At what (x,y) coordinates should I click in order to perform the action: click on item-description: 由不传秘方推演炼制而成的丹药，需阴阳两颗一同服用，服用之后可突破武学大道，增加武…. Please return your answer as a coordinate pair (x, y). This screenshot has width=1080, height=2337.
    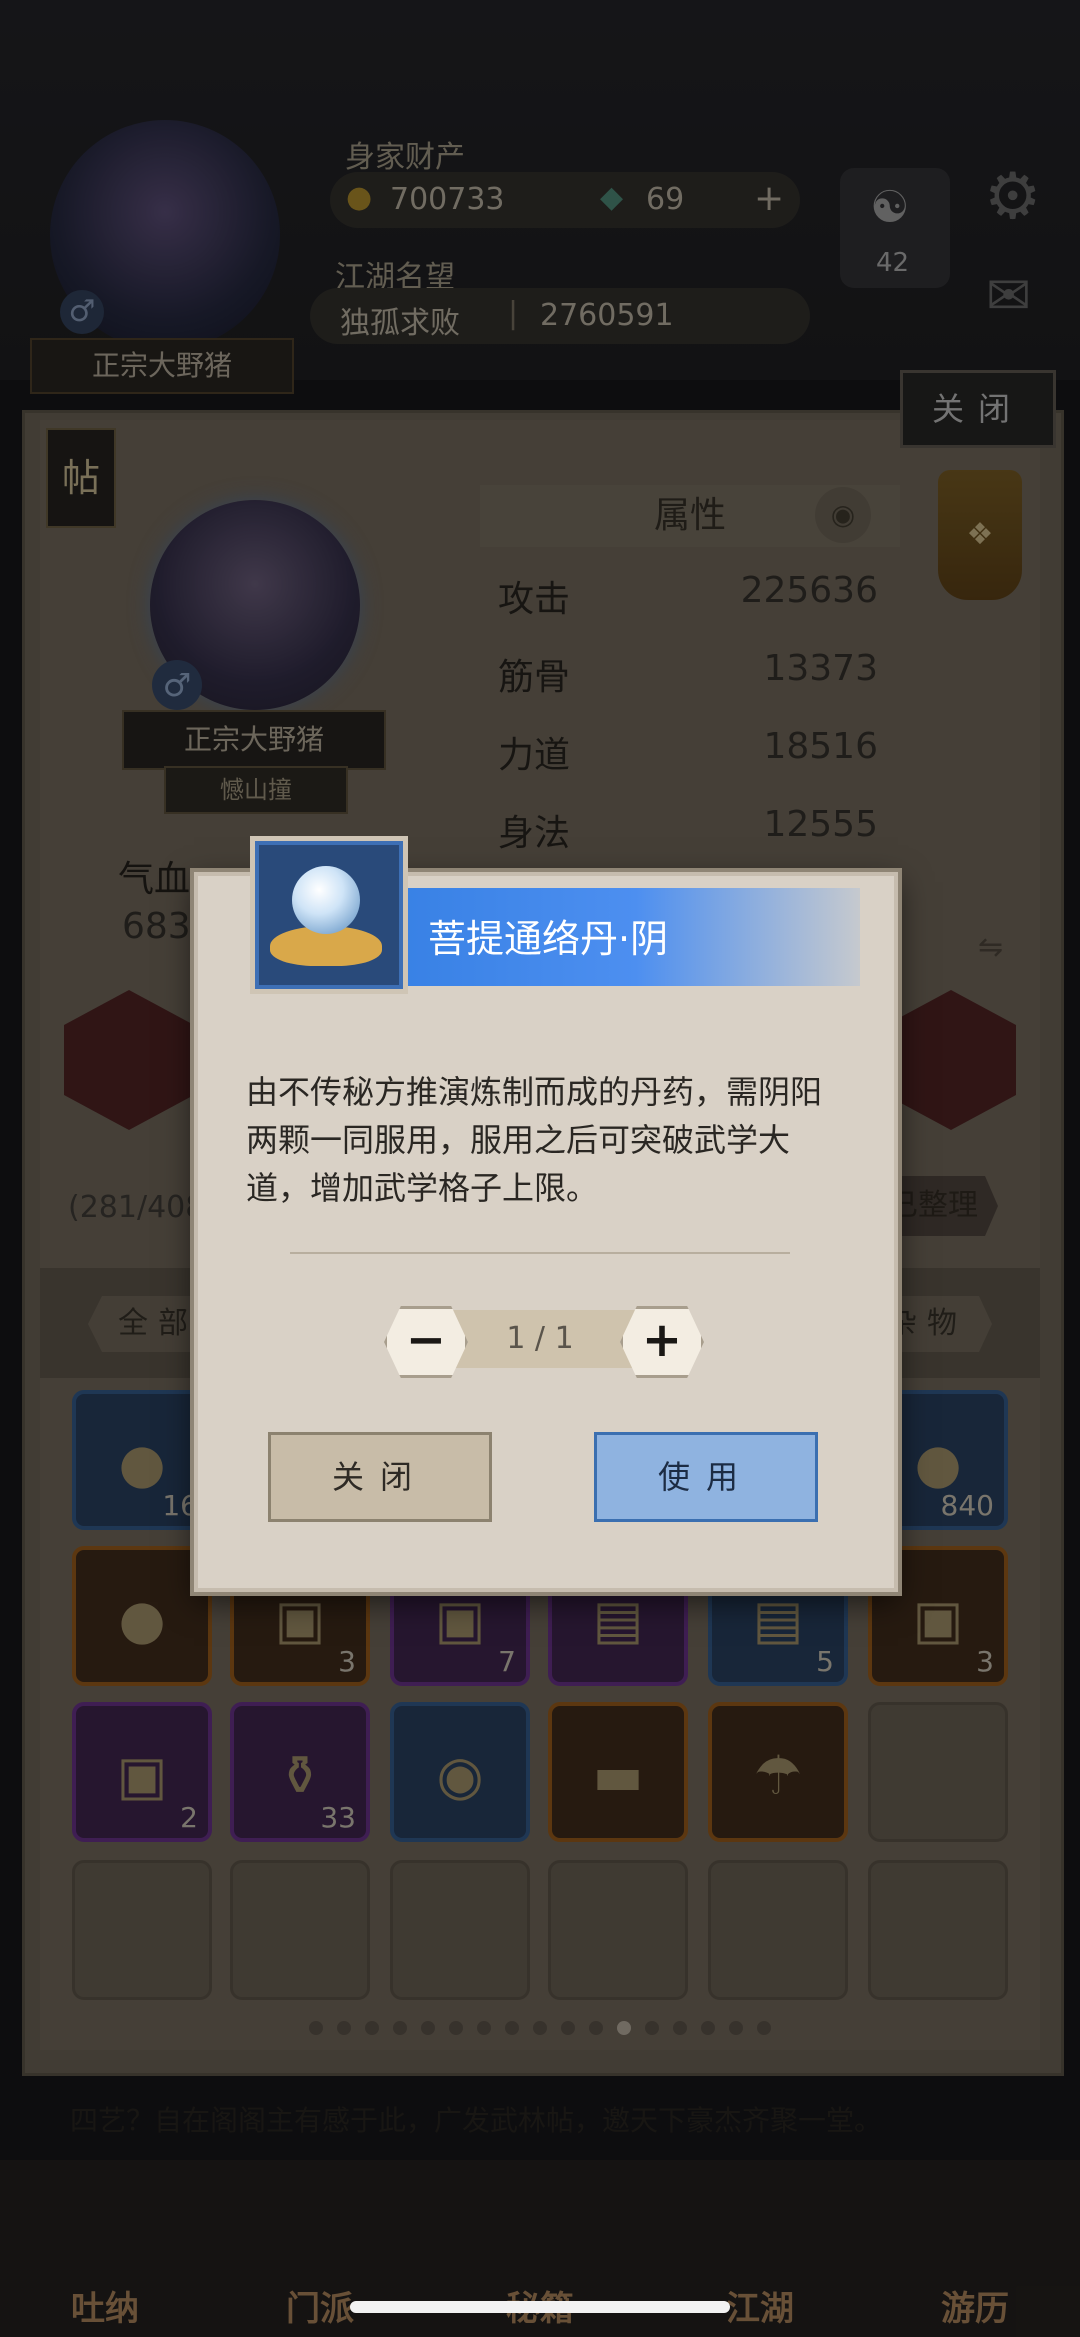
    Looking at the image, I should click on (534, 1140).